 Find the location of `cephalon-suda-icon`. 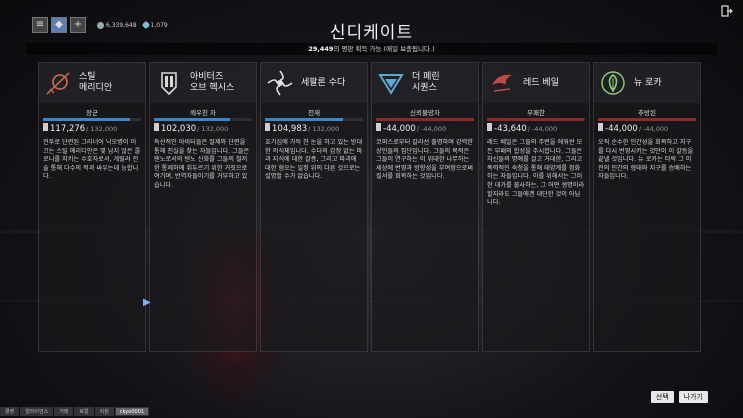

cephalon-suda-icon is located at coordinates (280, 83).